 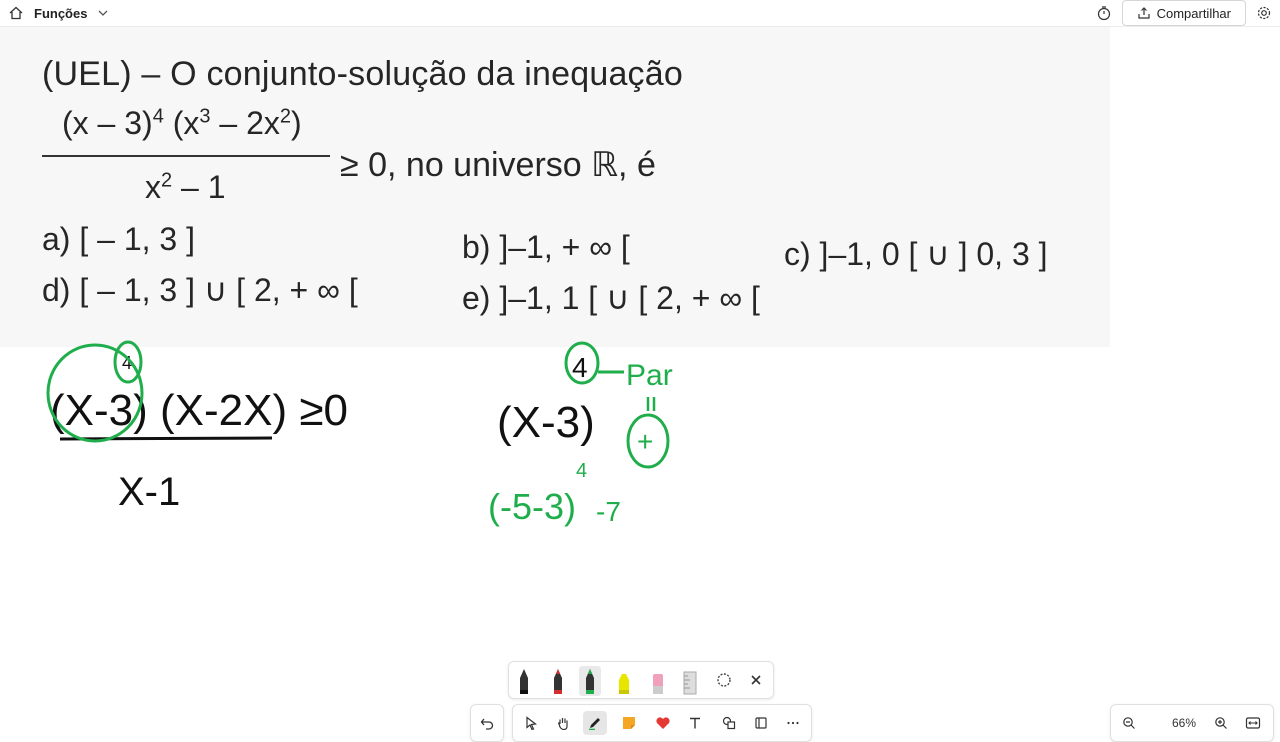 I want to click on ink-exp-four-mid: 4, so click(x=580, y=367).